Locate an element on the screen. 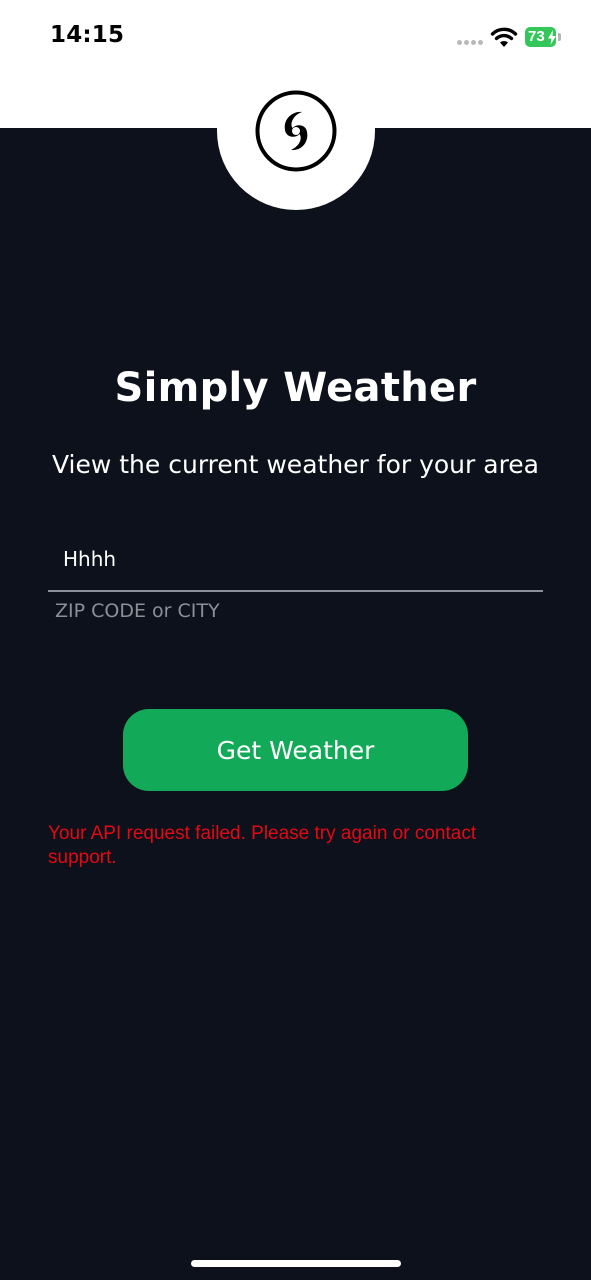 This screenshot has height=1280, width=591. location-input is located at coordinates (295, 559).